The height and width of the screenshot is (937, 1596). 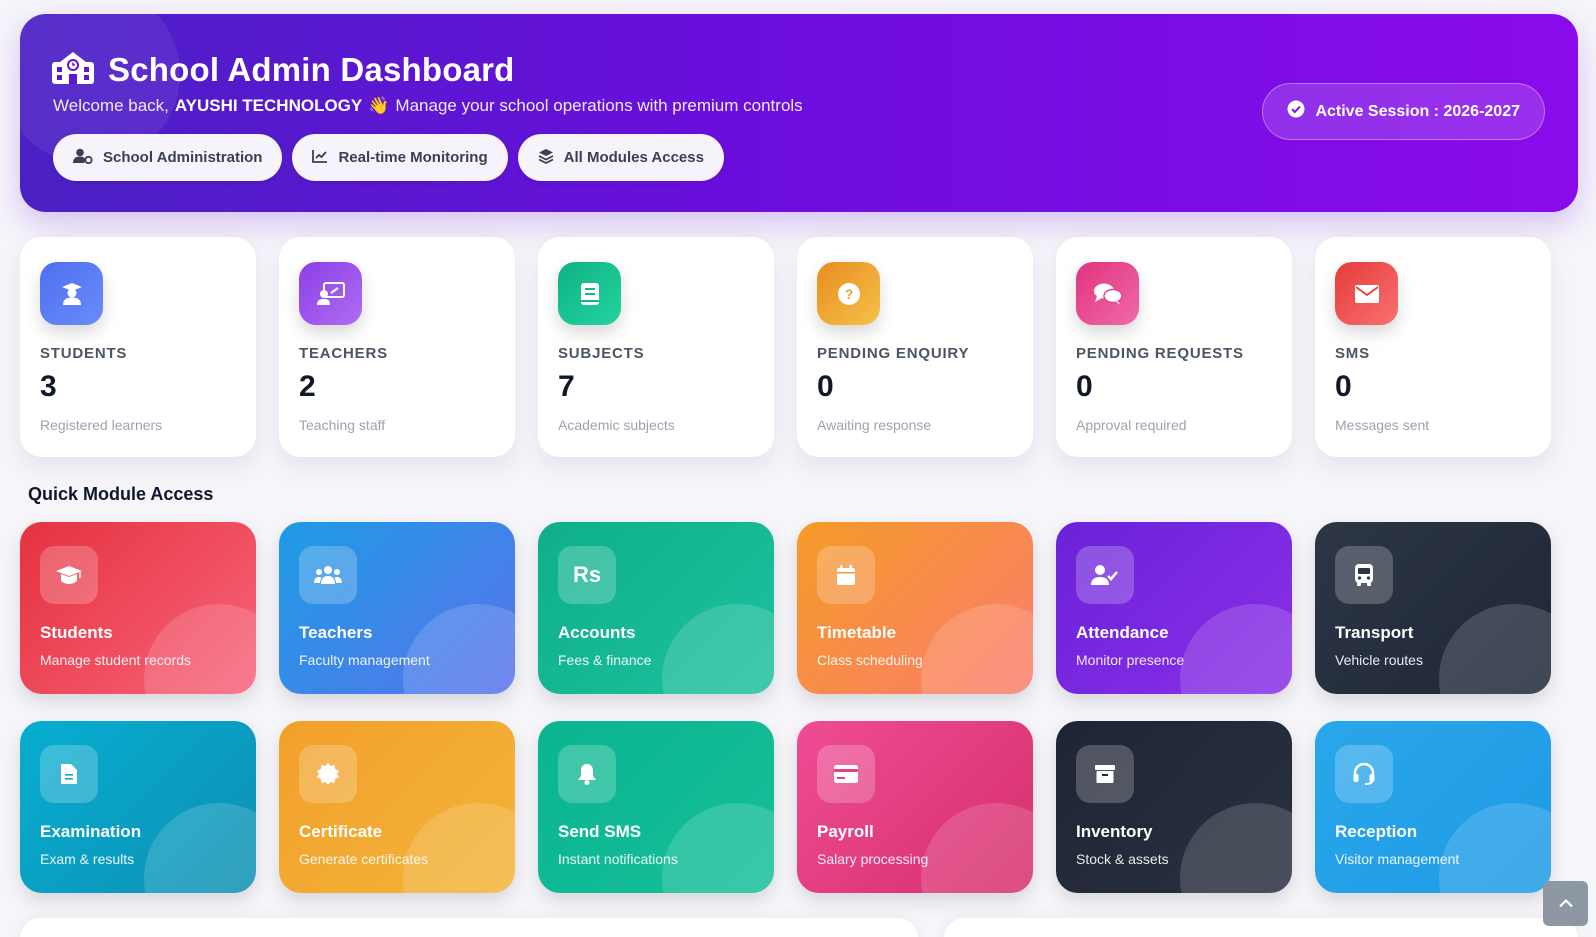 I want to click on pill-label: Real-time Monitoring, so click(x=413, y=157).